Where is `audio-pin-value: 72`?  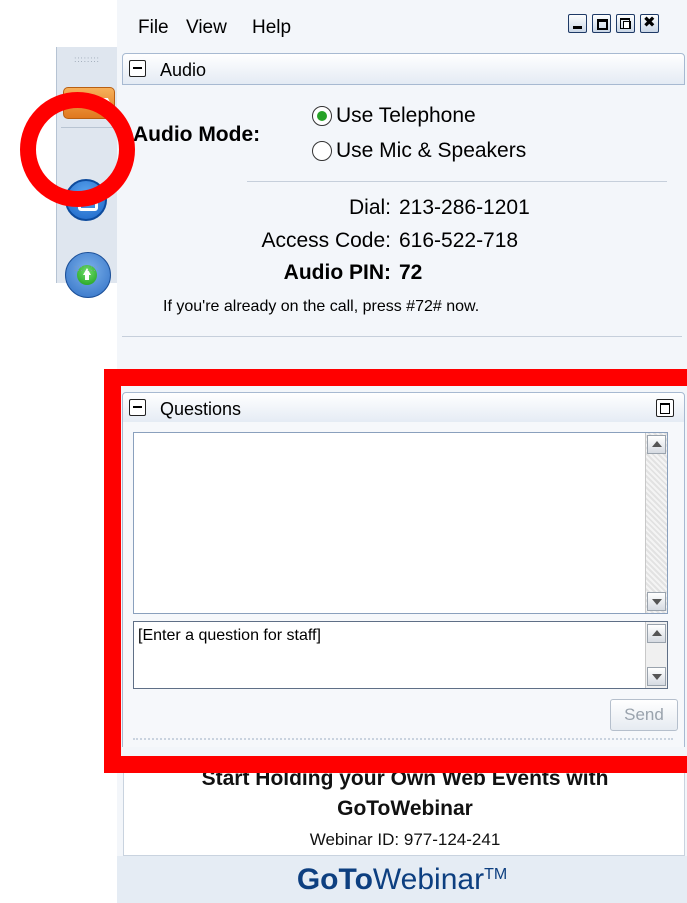
audio-pin-value: 72 is located at coordinates (411, 272).